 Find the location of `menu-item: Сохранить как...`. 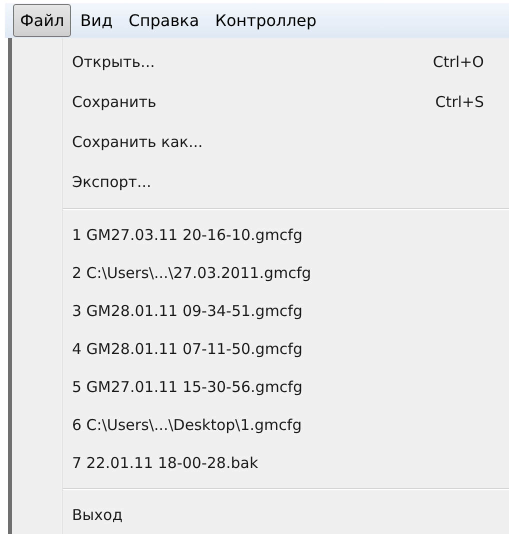

menu-item: Сохранить как... is located at coordinates (137, 142).